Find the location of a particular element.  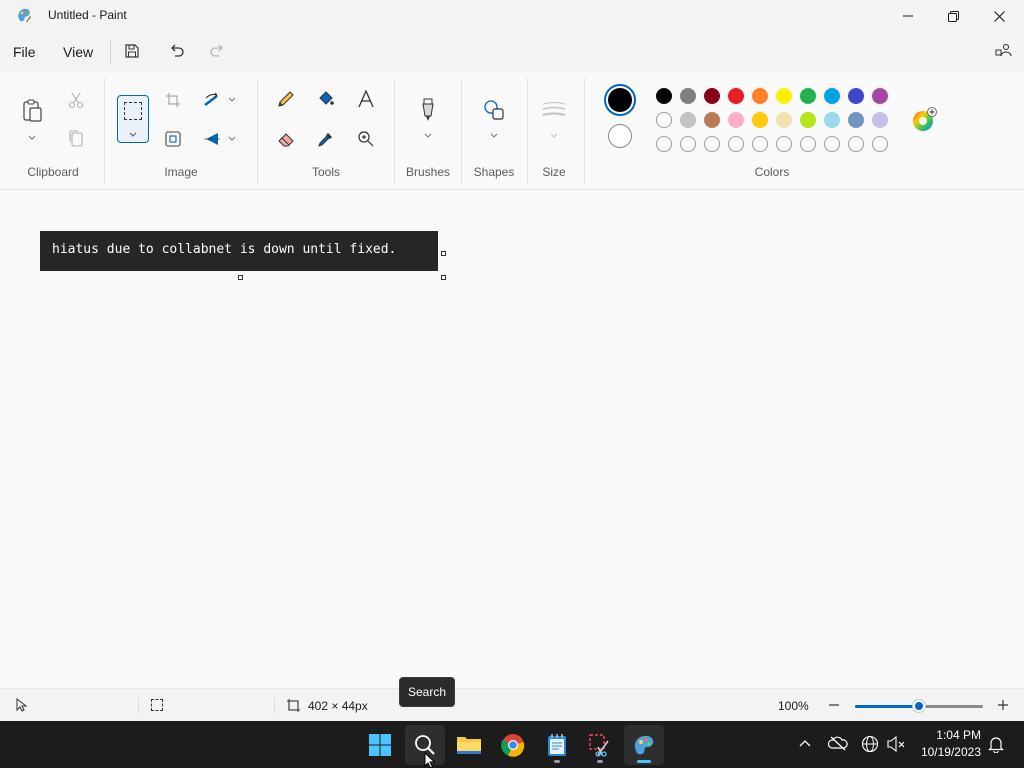

file-explorer-icon is located at coordinates (469, 745).